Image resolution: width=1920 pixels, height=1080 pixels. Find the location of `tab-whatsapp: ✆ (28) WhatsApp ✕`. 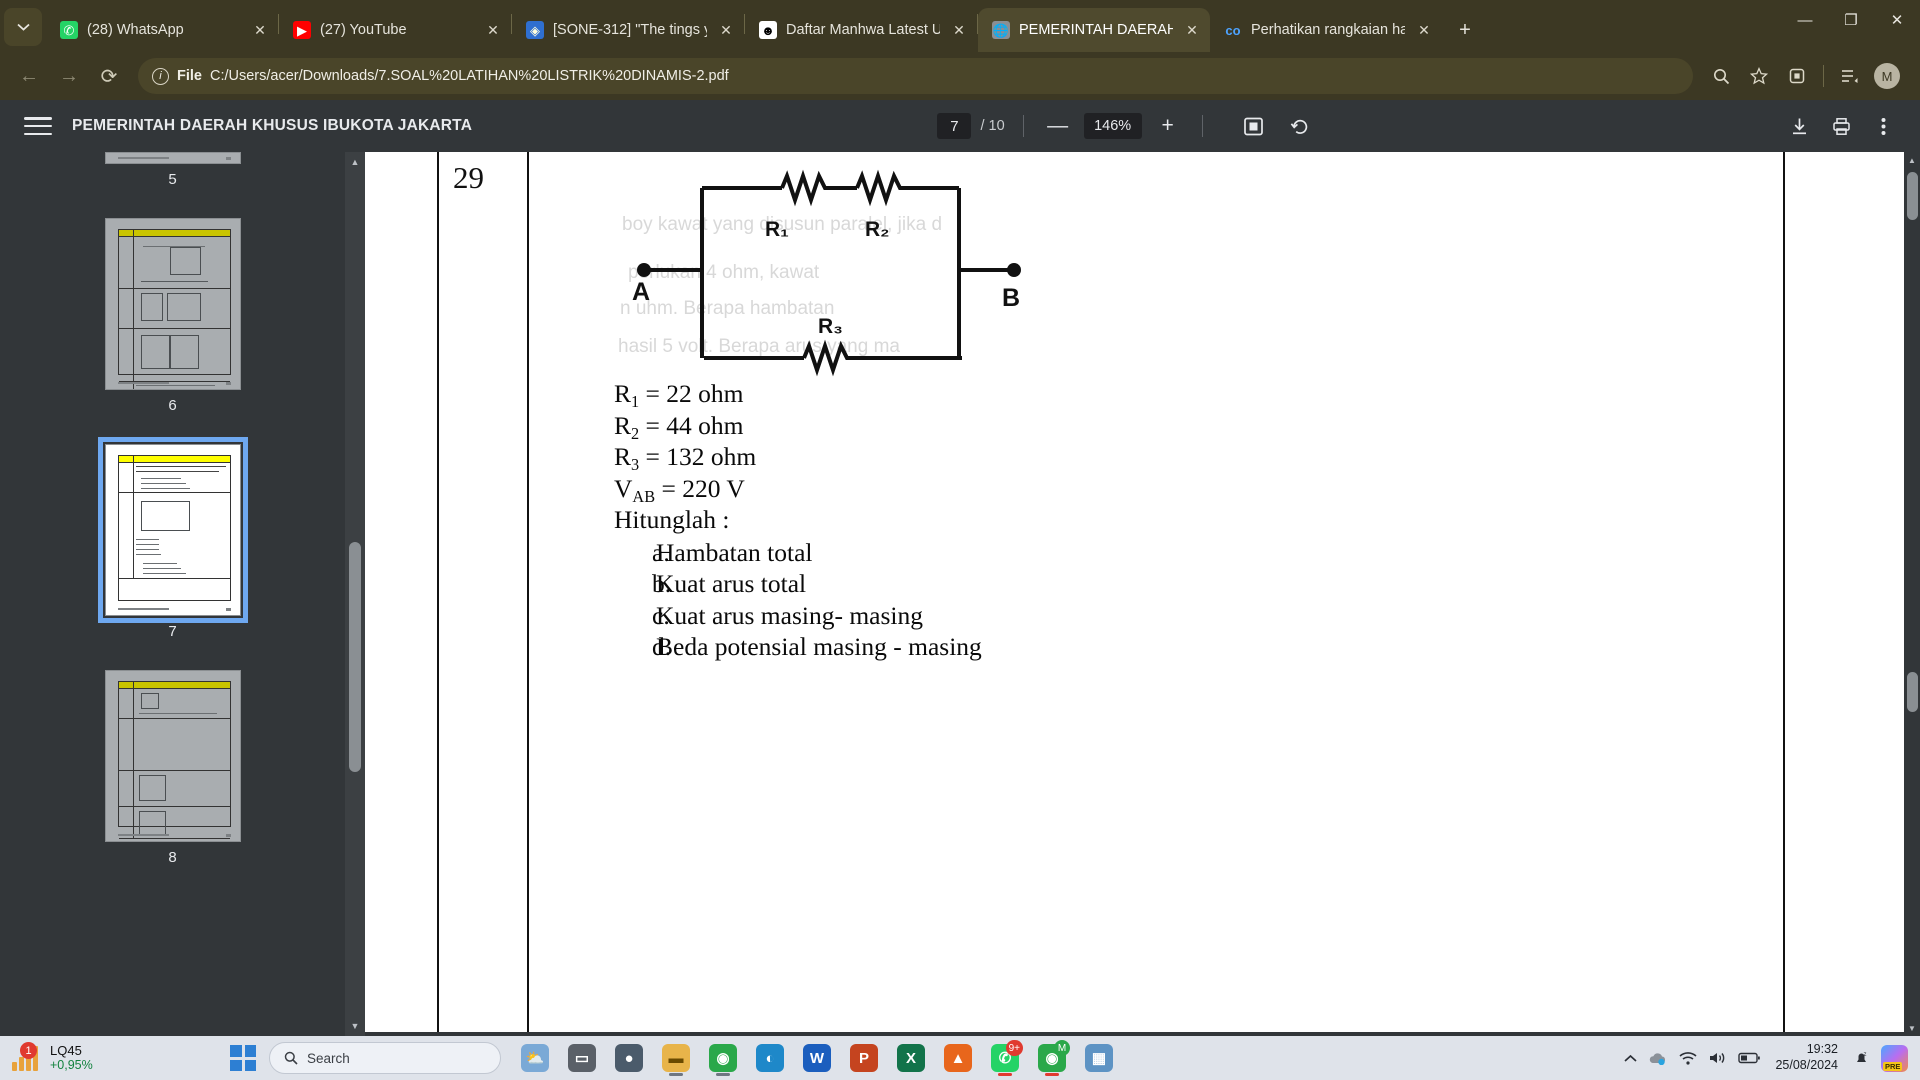

tab-whatsapp: ✆ (28) WhatsApp ✕ is located at coordinates (162, 30).